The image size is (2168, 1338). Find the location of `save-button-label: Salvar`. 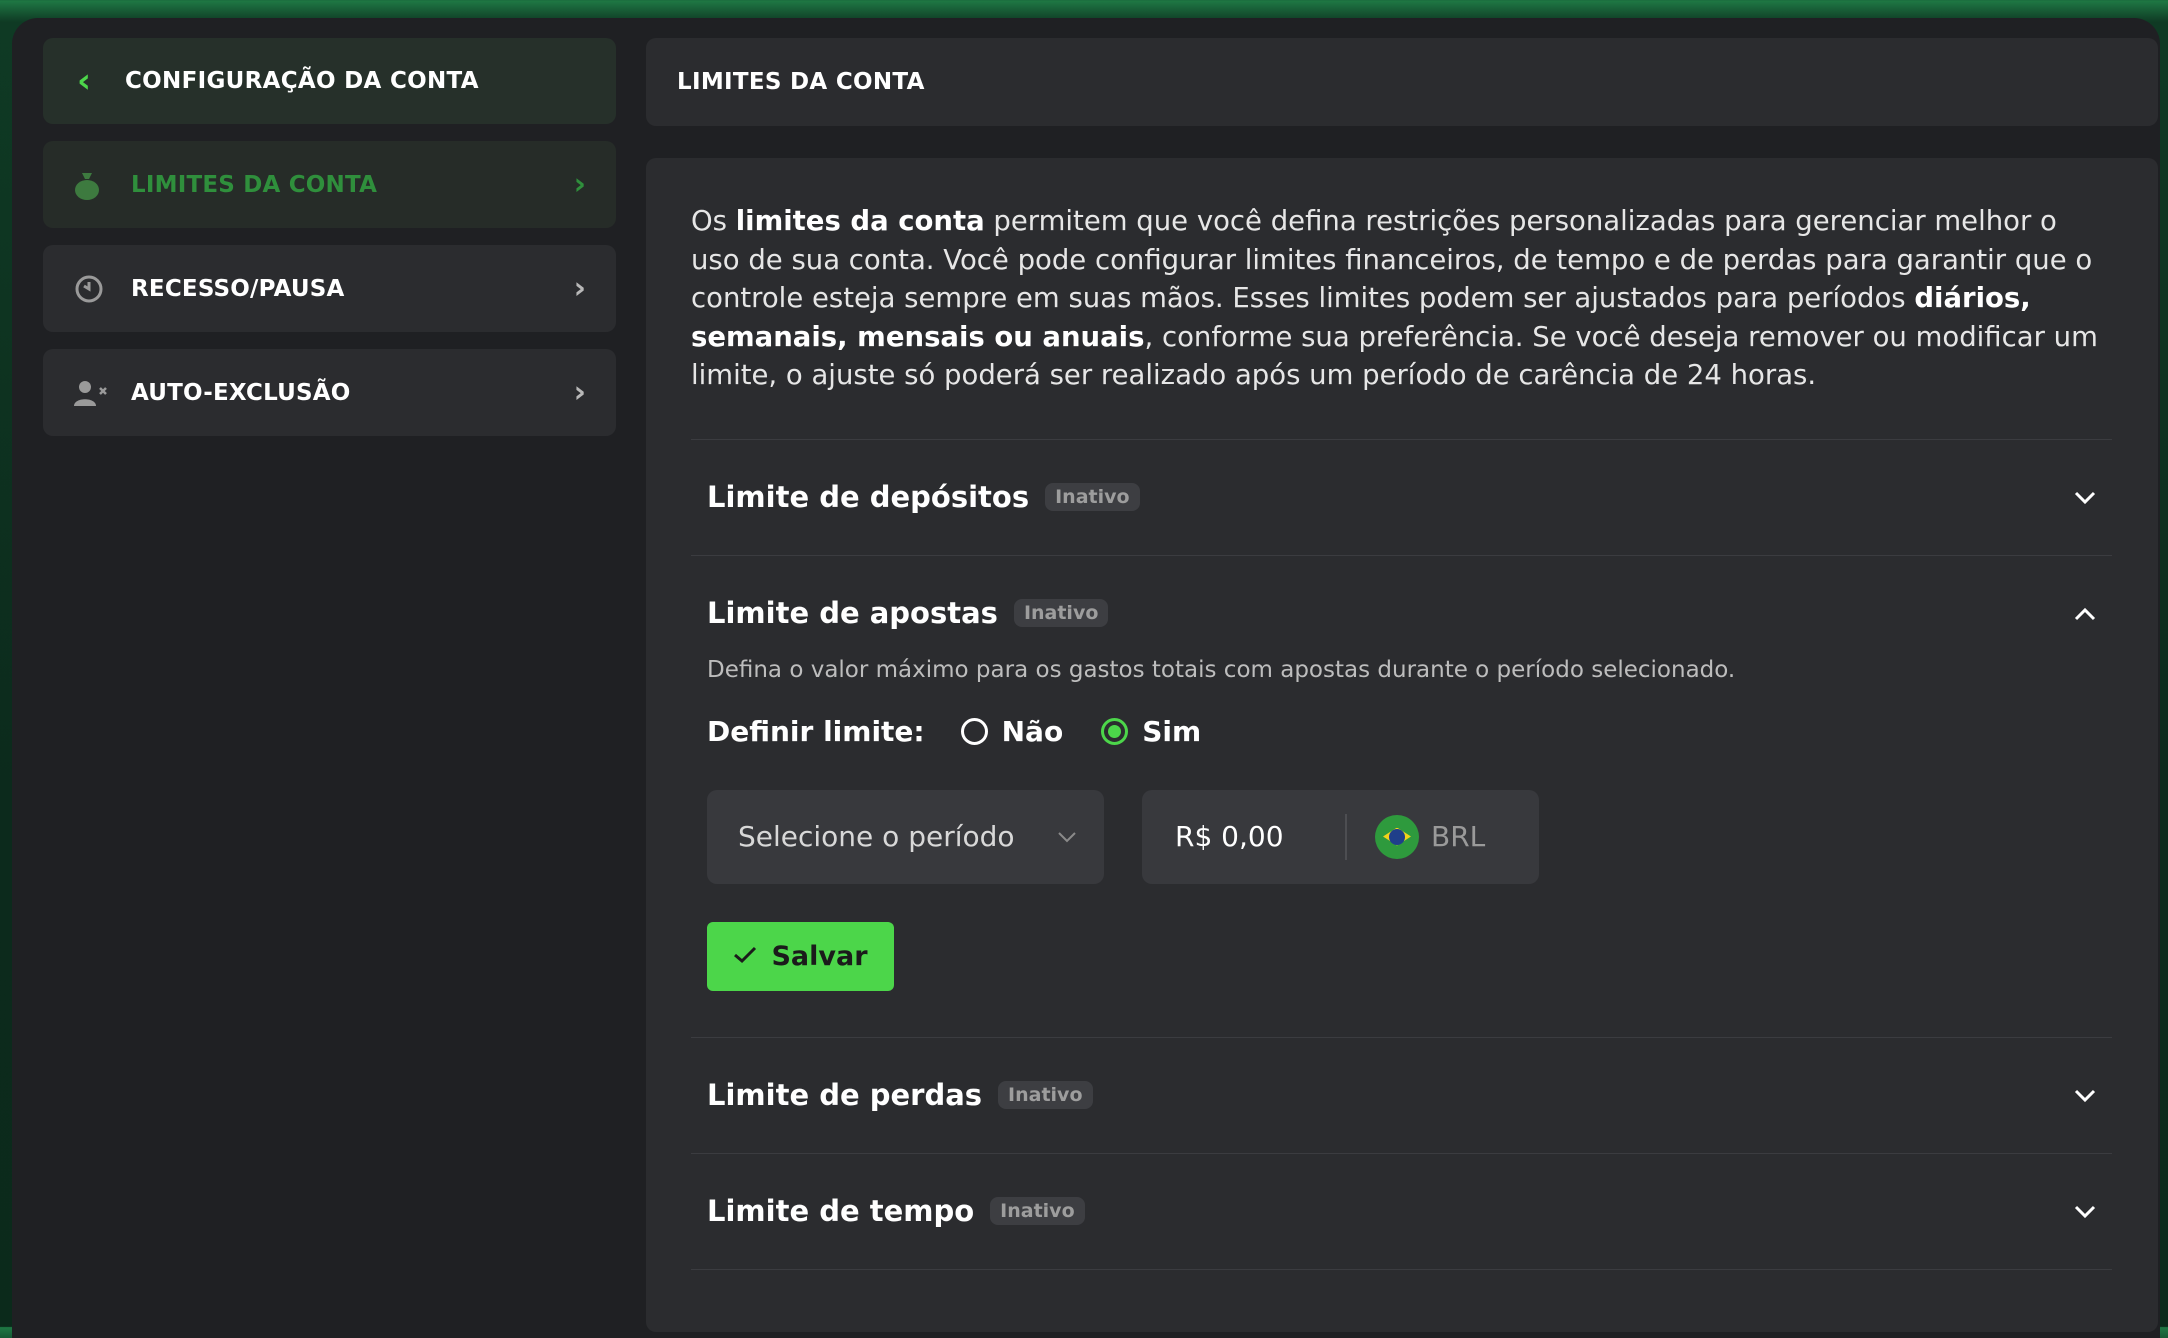

save-button-label: Salvar is located at coordinates (819, 956).